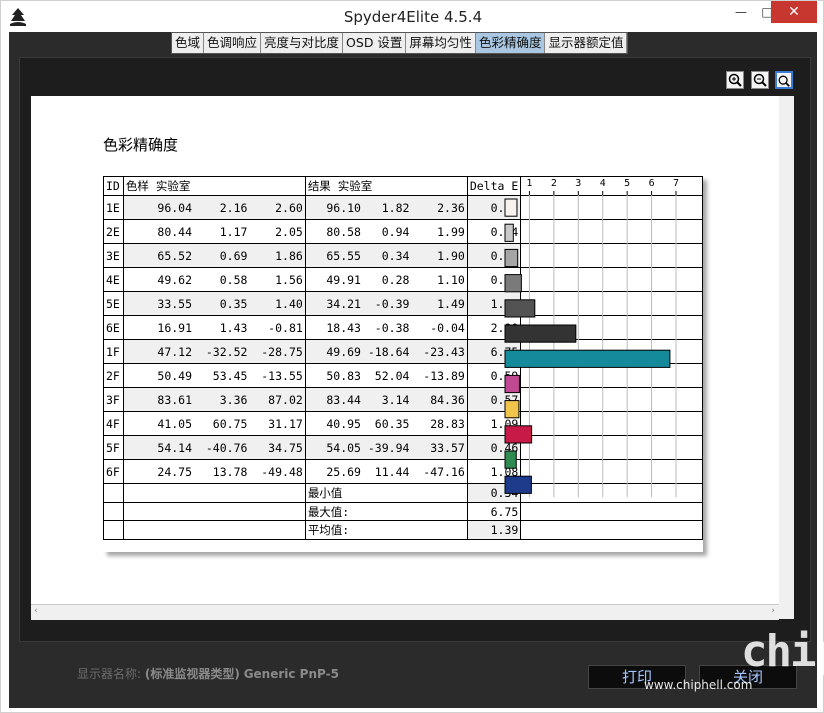 The height and width of the screenshot is (713, 824). I want to click on result-lab-values: 25.69 11.44 -47.16, so click(386, 471).